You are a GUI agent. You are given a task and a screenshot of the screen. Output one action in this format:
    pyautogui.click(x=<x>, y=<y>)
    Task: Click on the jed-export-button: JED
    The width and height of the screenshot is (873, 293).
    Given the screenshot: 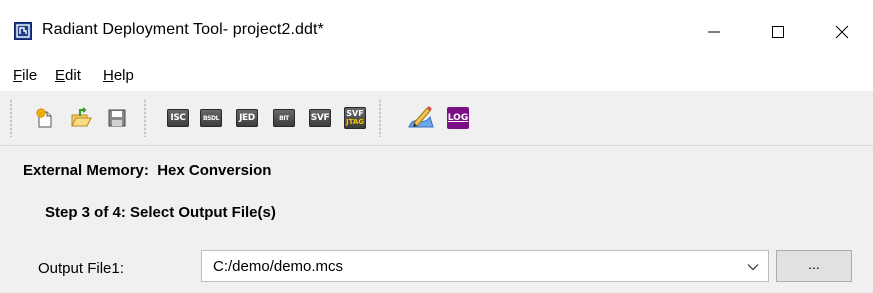 What is the action you would take?
    pyautogui.click(x=247, y=118)
    